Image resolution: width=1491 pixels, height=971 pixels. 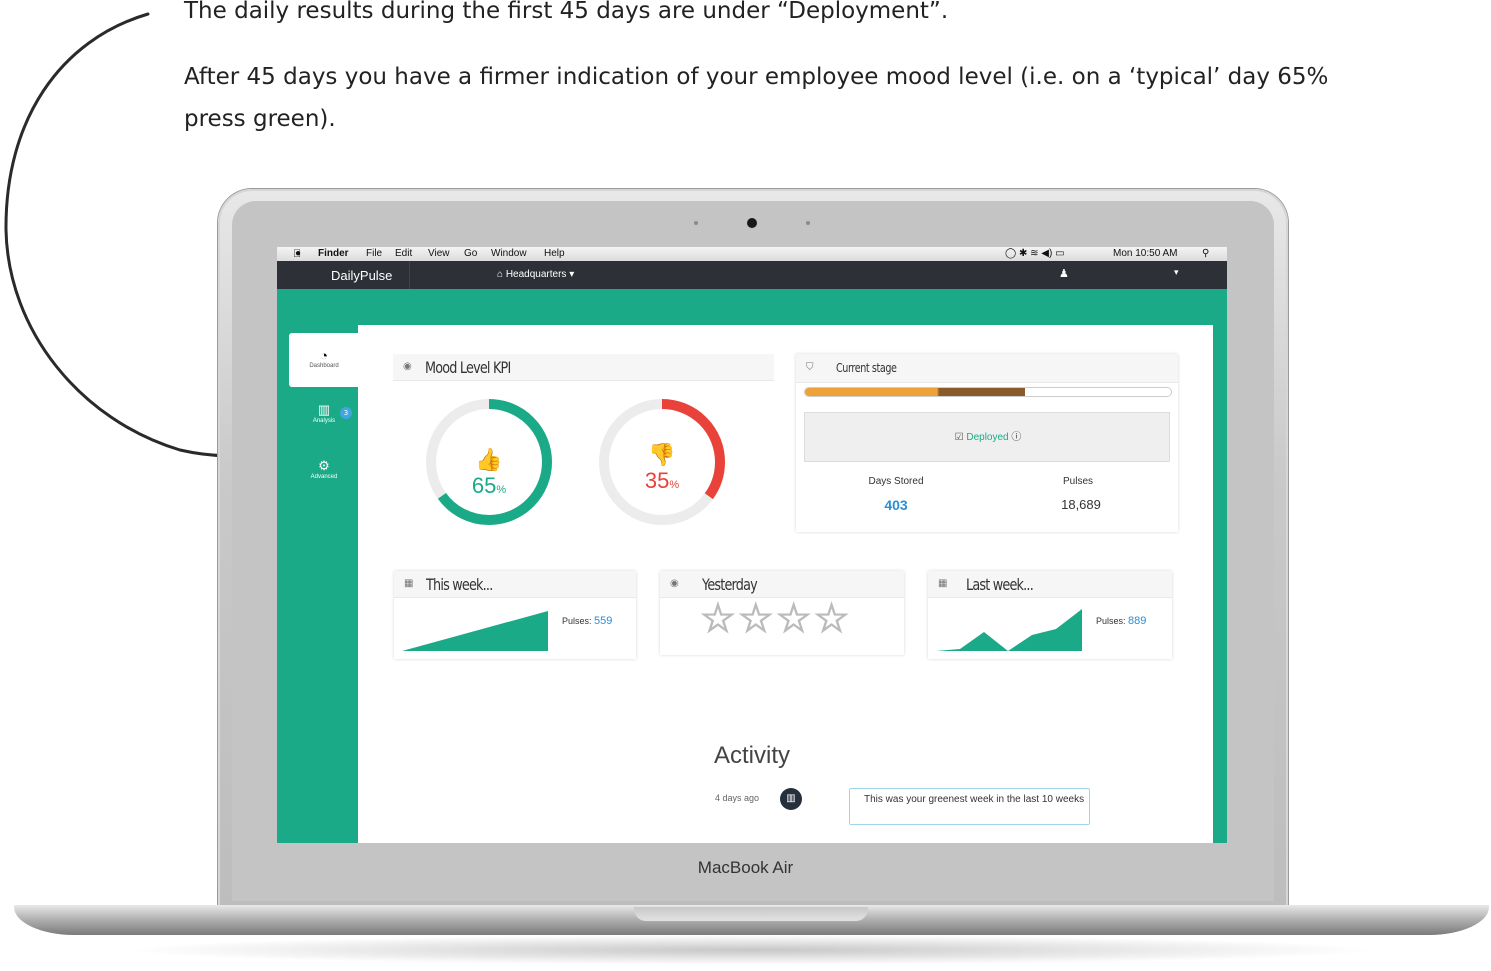 What do you see at coordinates (782, 584) in the screenshot?
I see `yesterday-header` at bounding box center [782, 584].